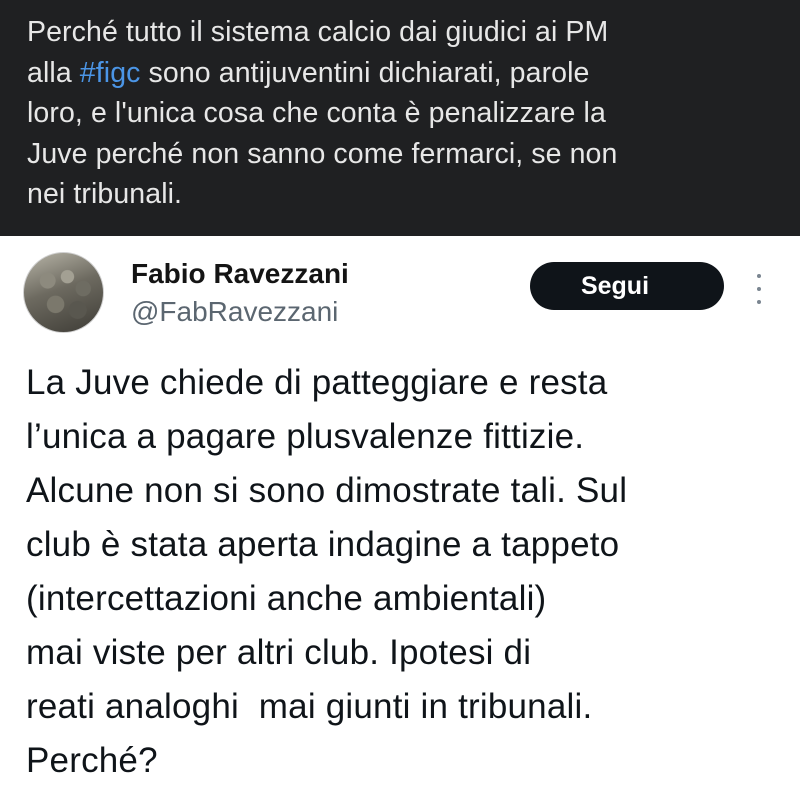  Describe the element at coordinates (105, 194) in the screenshot. I see `caption-line-5: nei tribunali.` at that location.